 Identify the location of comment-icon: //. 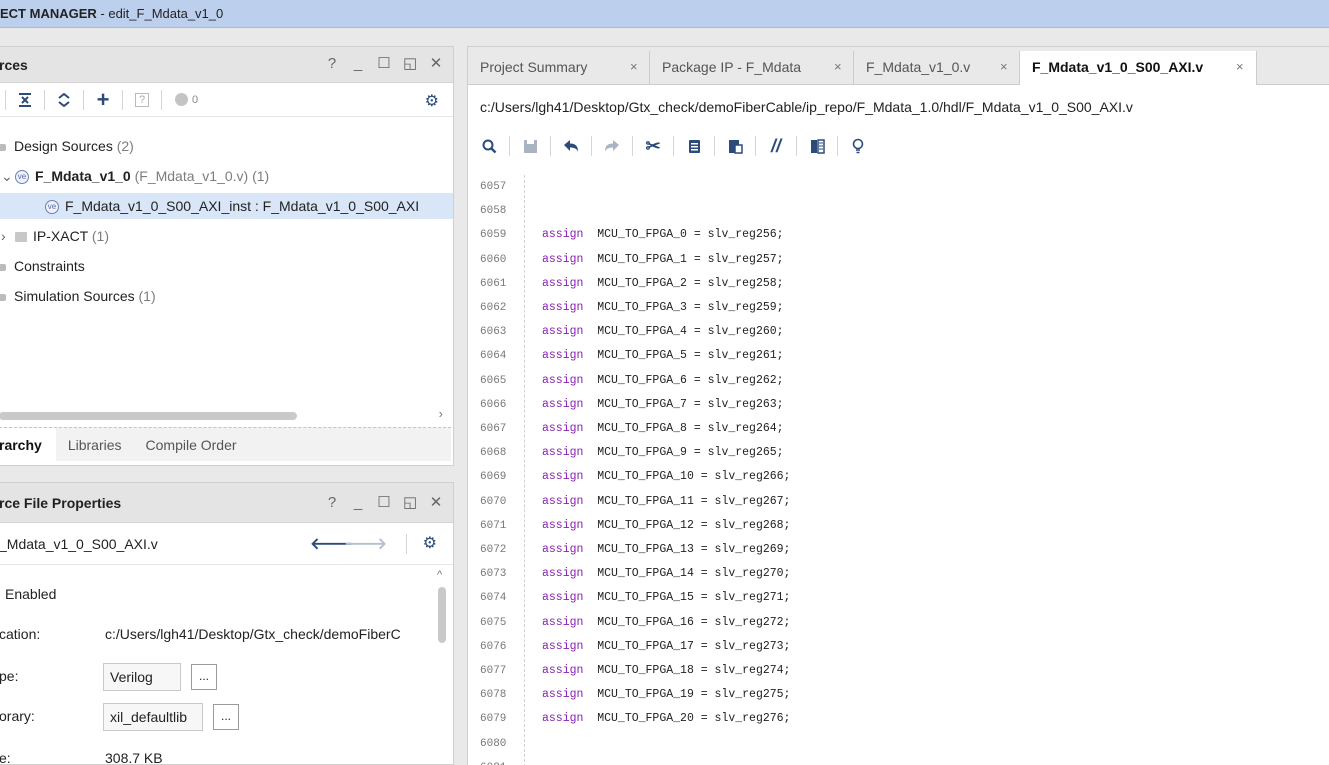
(776, 146).